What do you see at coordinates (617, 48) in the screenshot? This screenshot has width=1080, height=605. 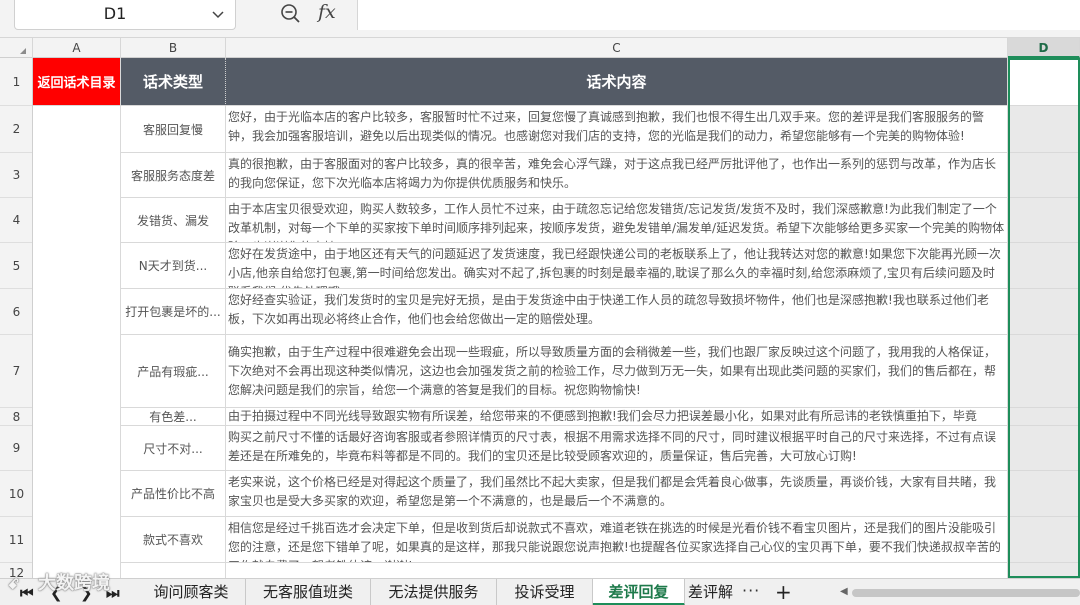 I see `column-header-c: C` at bounding box center [617, 48].